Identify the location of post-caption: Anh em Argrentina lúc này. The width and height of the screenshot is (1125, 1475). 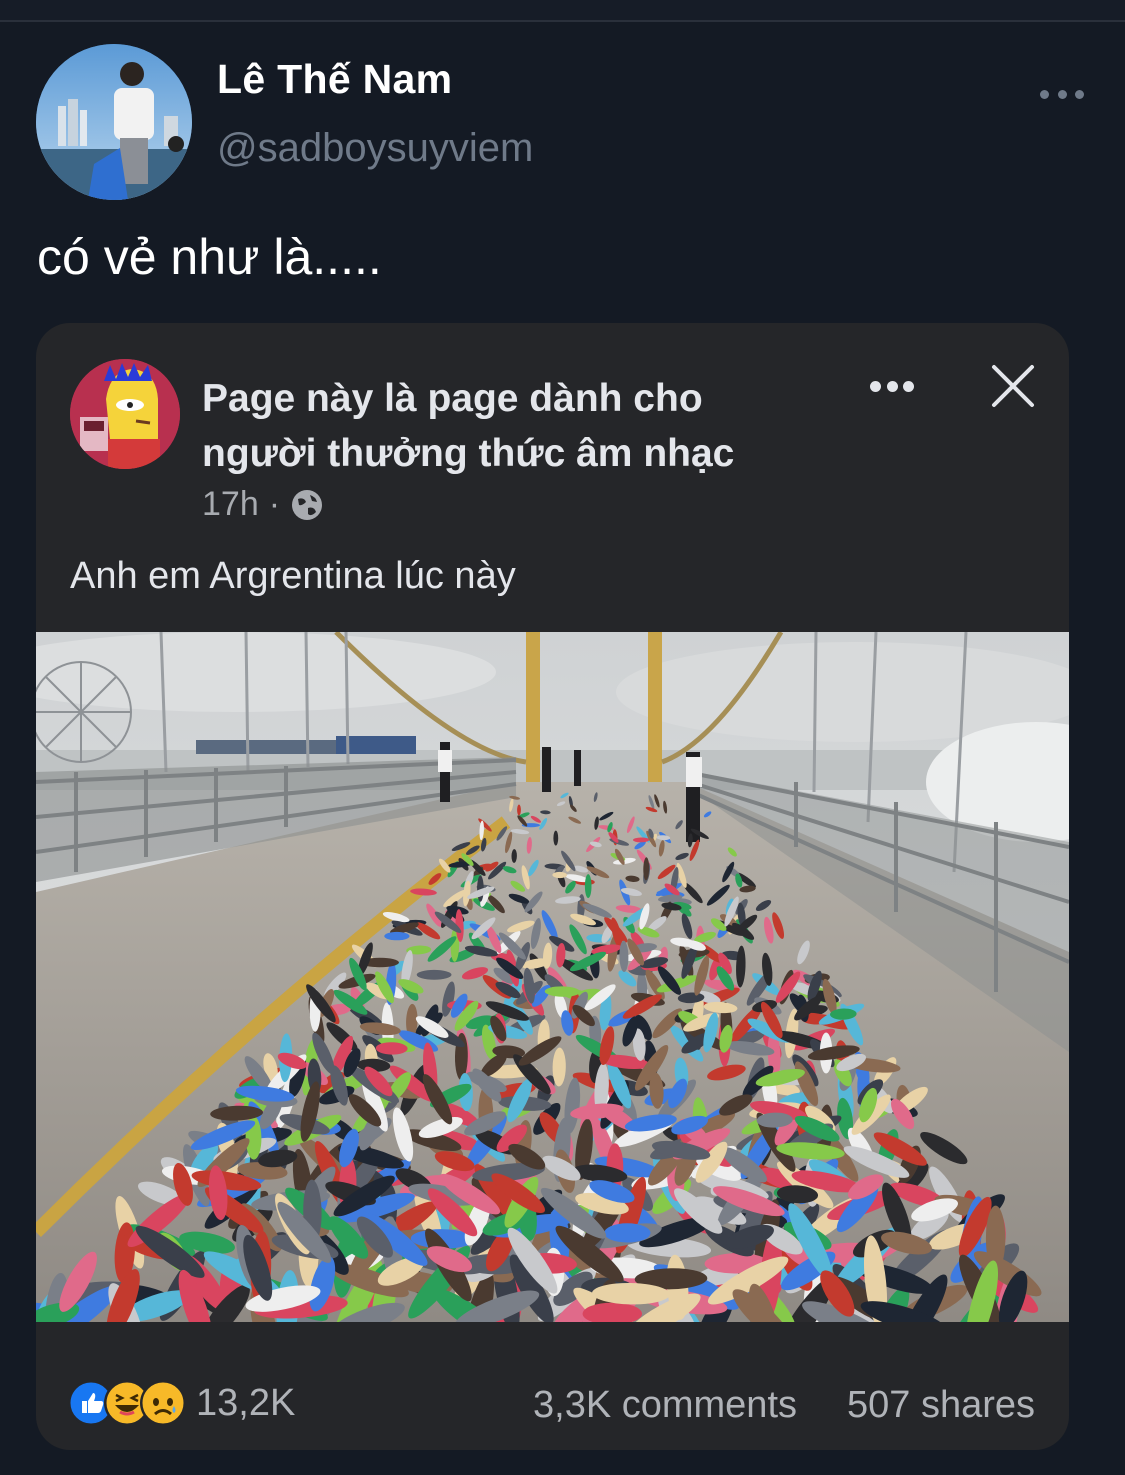
(293, 576).